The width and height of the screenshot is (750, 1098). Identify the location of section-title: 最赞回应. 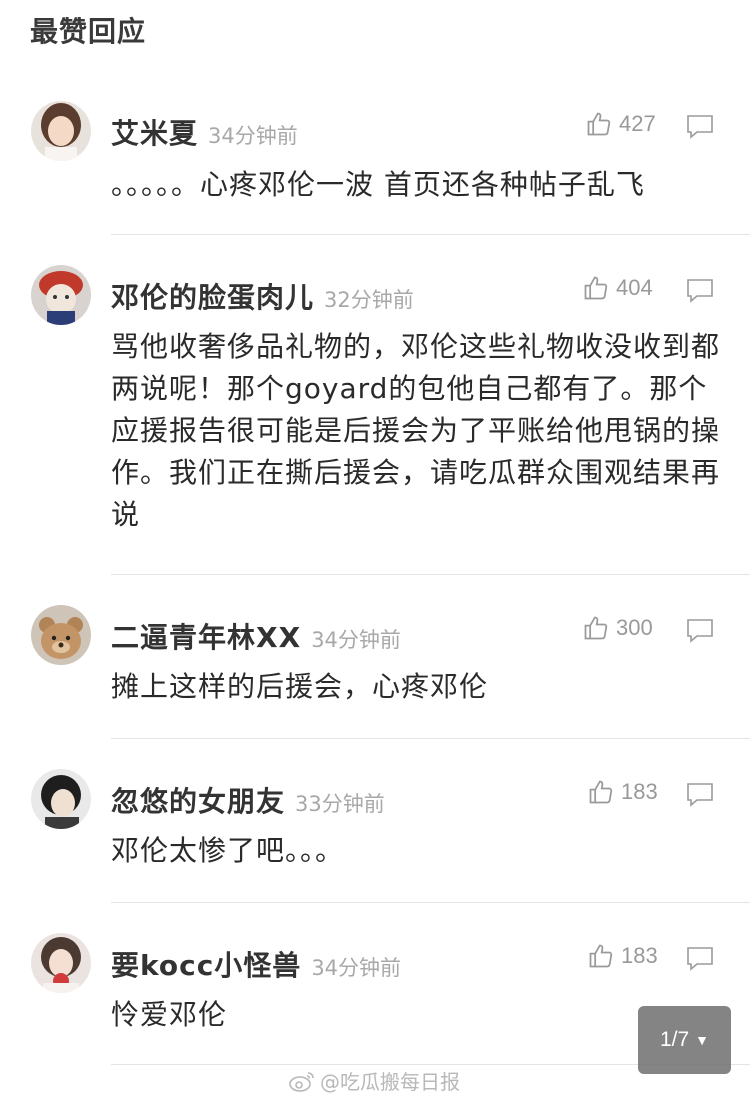
(88, 31).